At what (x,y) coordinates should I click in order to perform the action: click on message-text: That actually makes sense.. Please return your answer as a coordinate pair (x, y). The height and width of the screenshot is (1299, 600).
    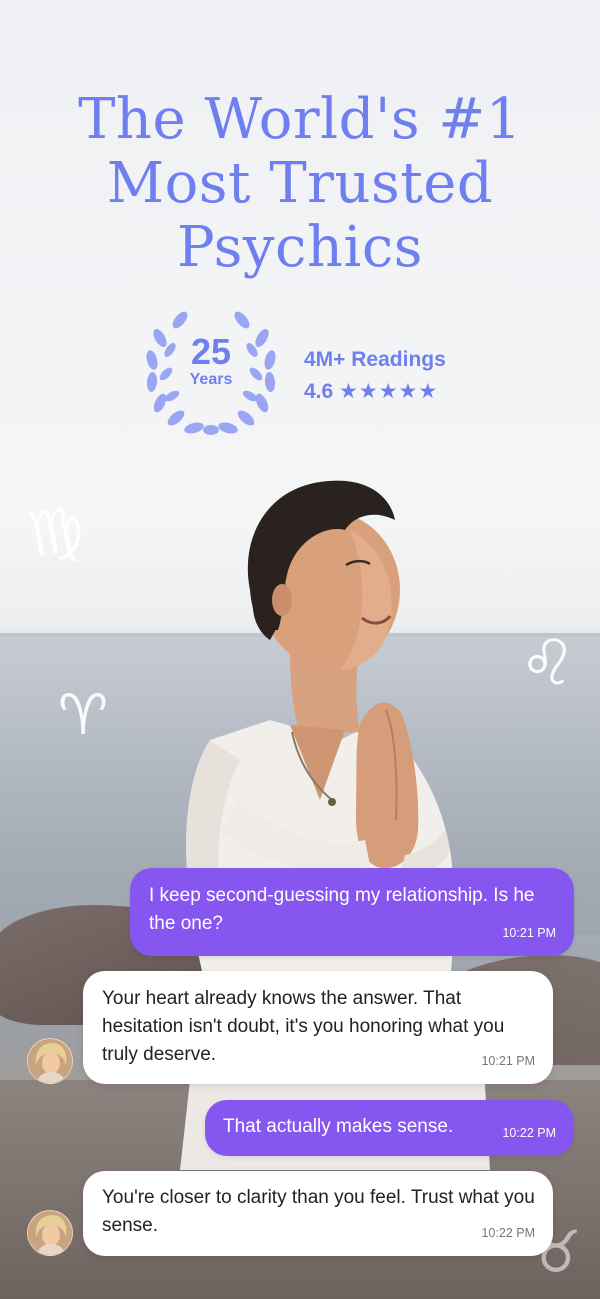
    Looking at the image, I should click on (338, 1126).